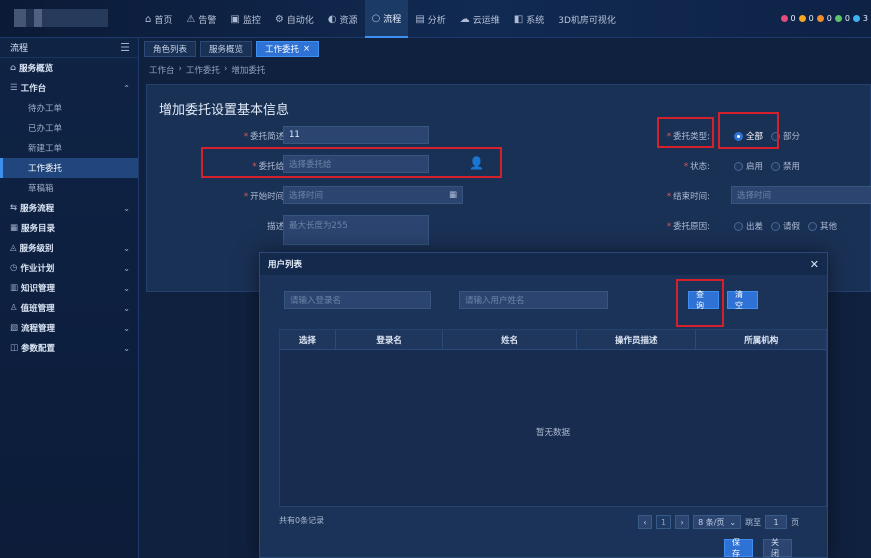  Describe the element at coordinates (685, 132) in the screenshot. I see `highlight-box-type-label` at that location.